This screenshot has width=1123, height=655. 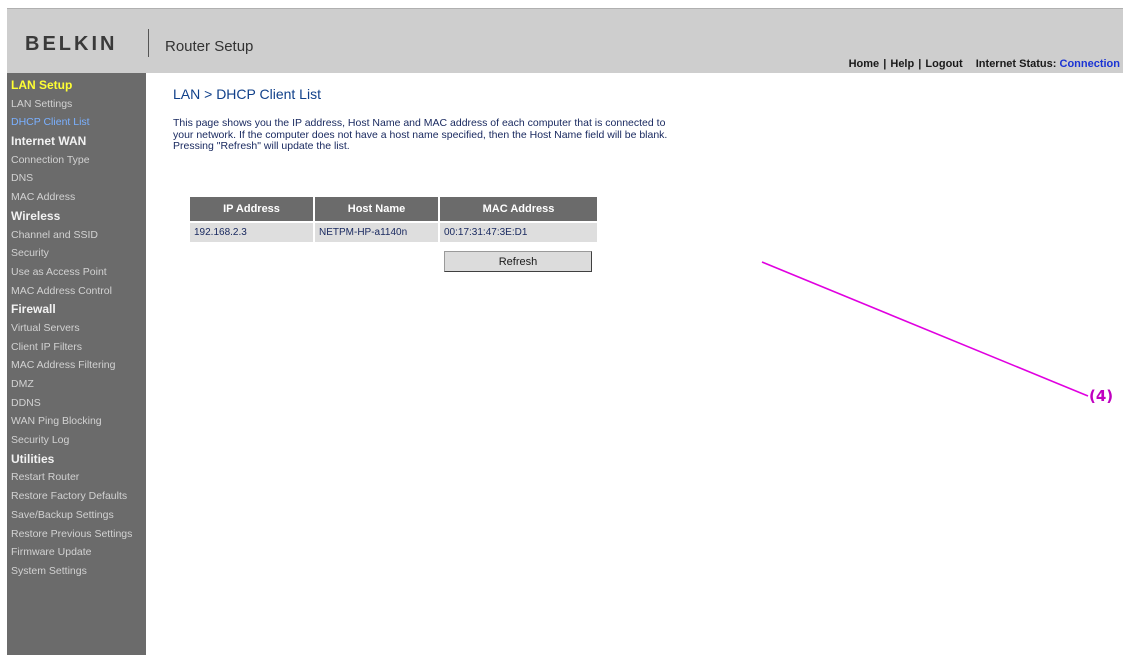 I want to click on home-link: Home, so click(x=864, y=64).